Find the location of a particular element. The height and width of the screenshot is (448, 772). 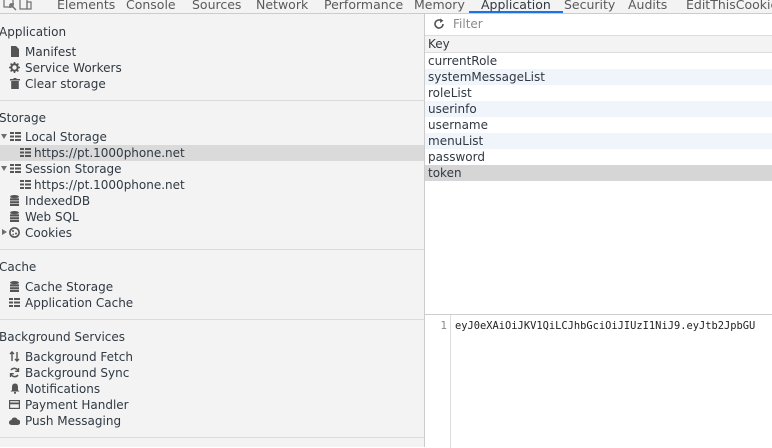

sidebar-item-label: Notifications is located at coordinates (63, 389).